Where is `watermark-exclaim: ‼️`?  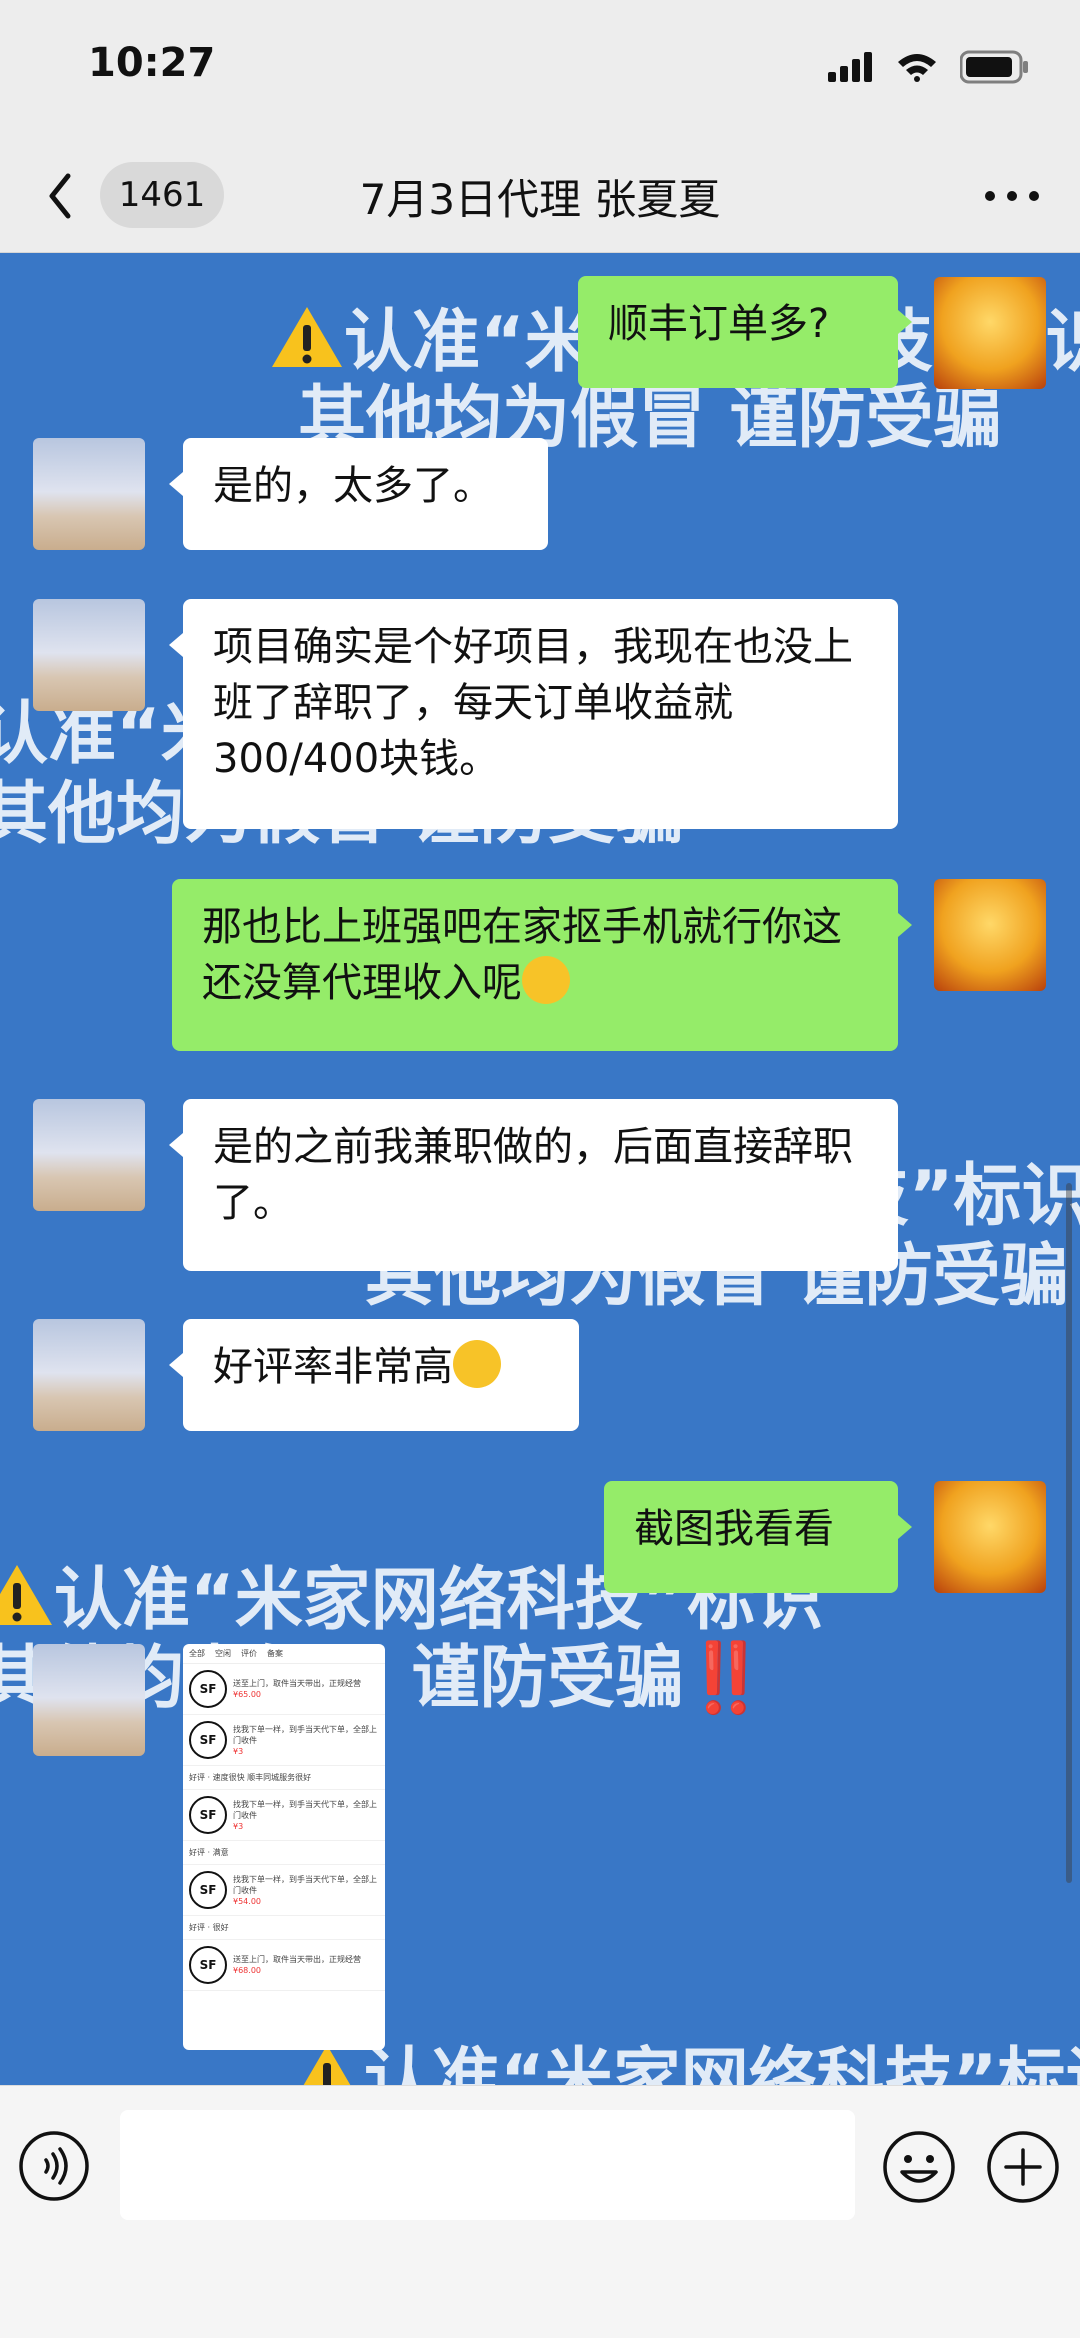
watermark-exclaim: ‼️ is located at coordinates (726, 1678).